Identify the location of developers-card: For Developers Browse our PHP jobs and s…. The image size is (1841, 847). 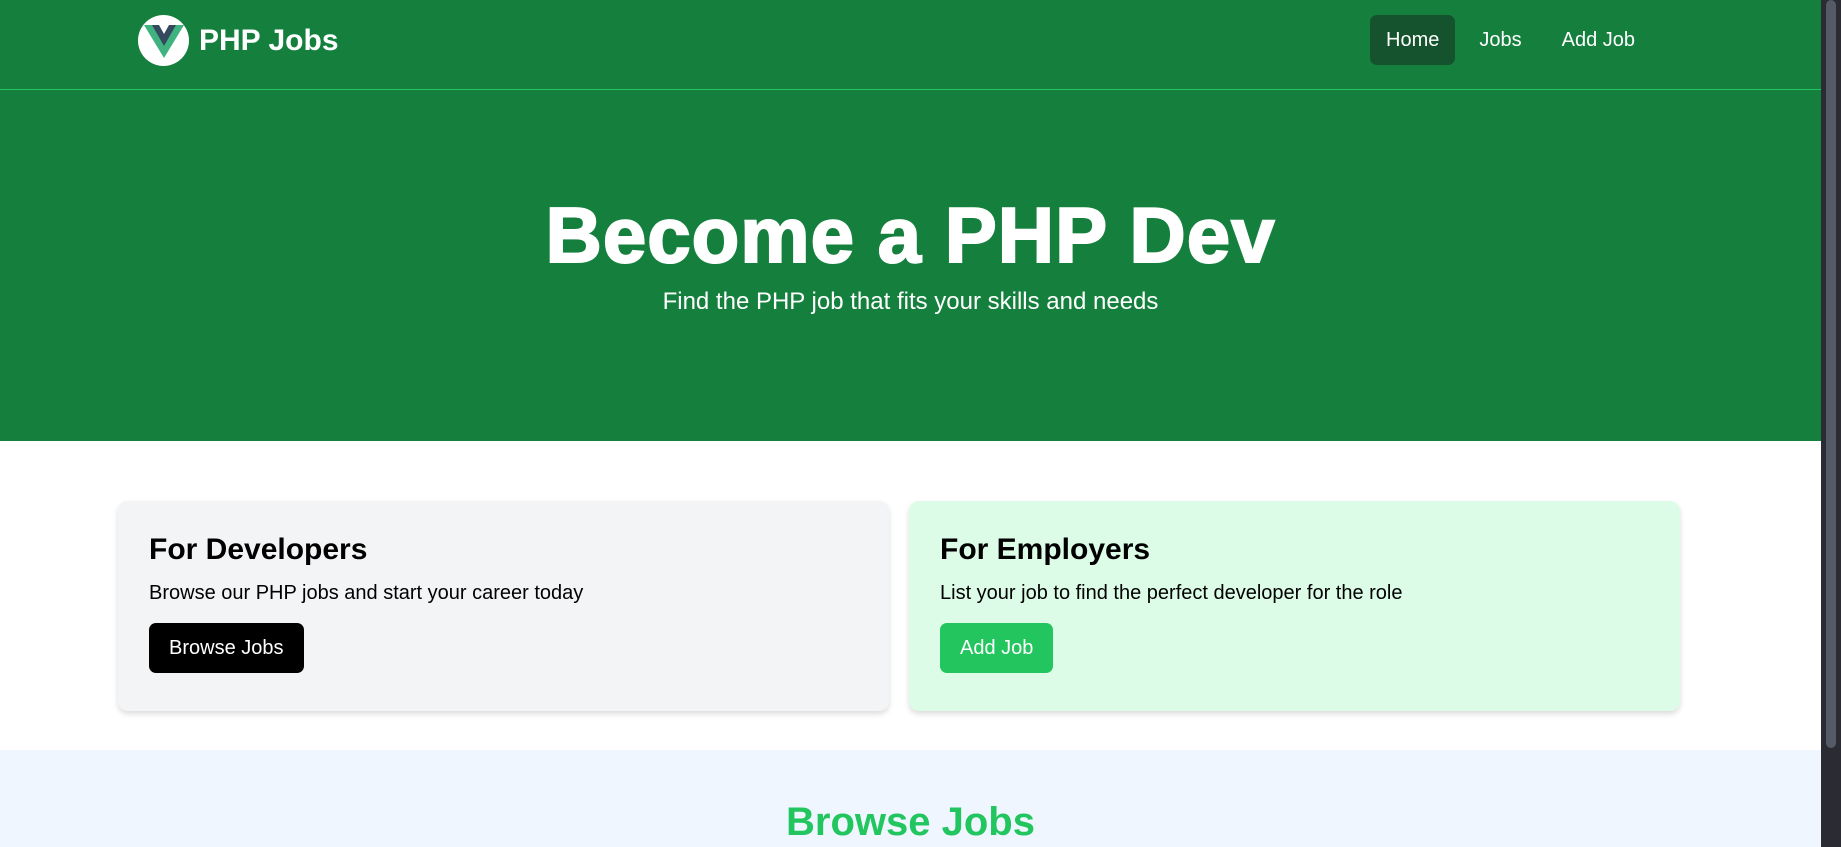
(503, 606).